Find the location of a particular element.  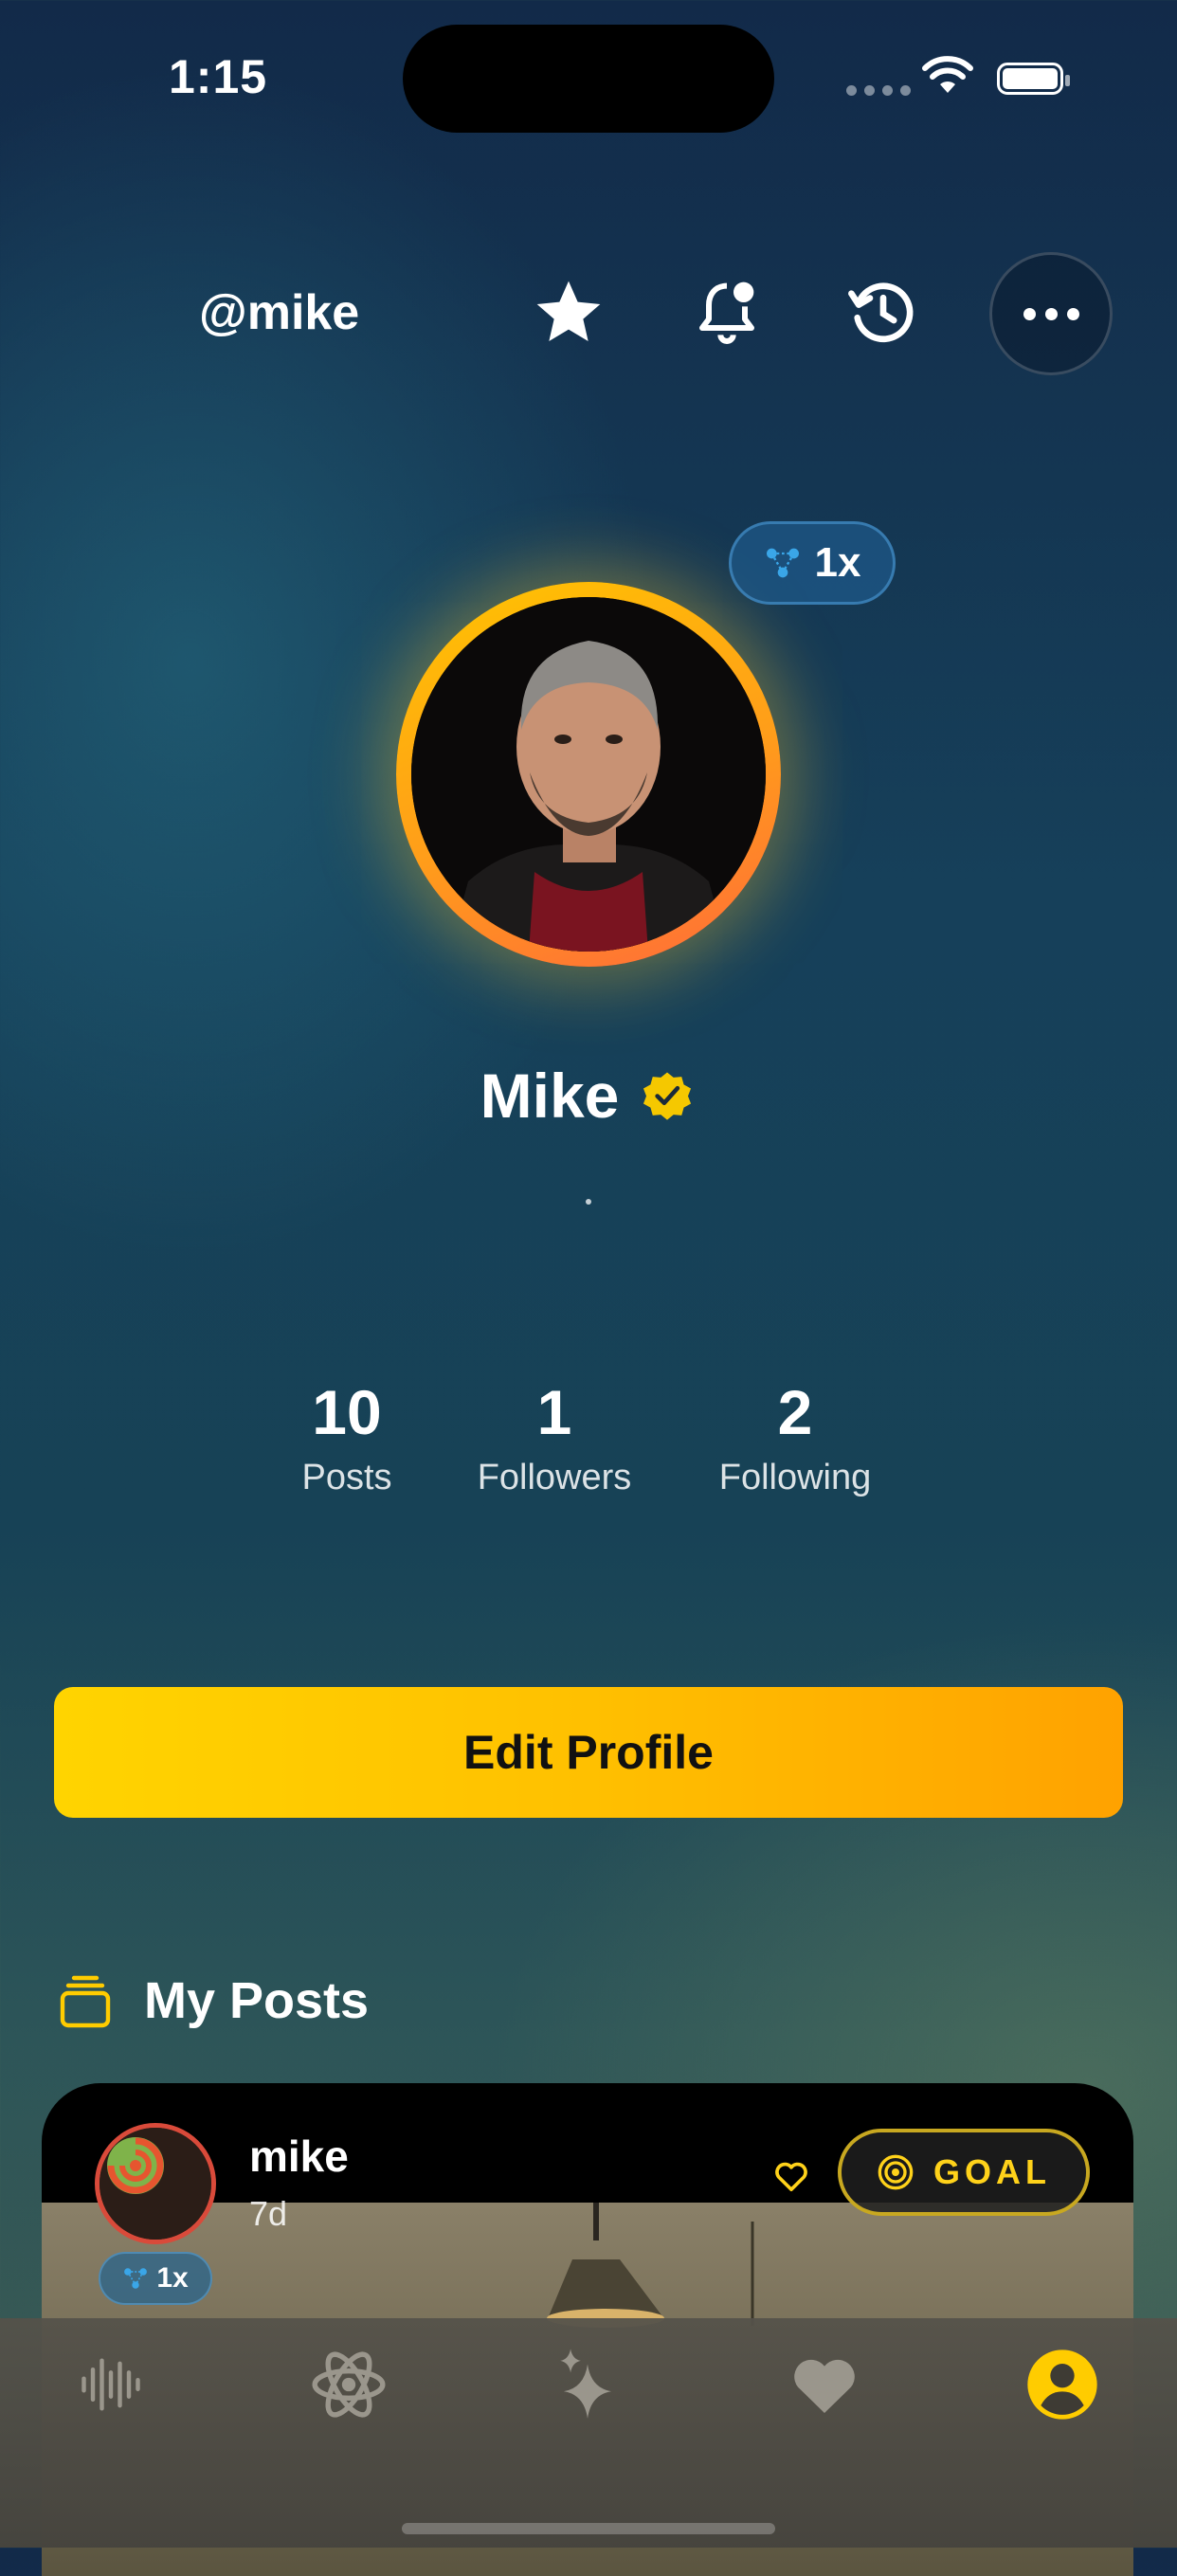

post-timestamp: 7d is located at coordinates (268, 2213).